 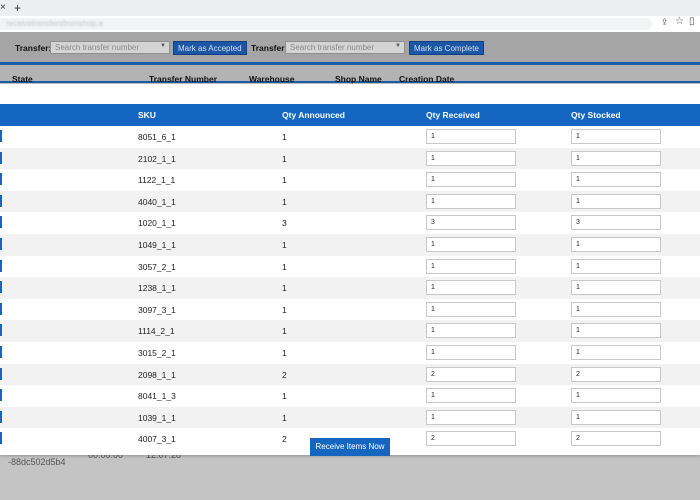 What do you see at coordinates (157, 180) in the screenshot?
I see `sku-cell: 1122_1_1` at bounding box center [157, 180].